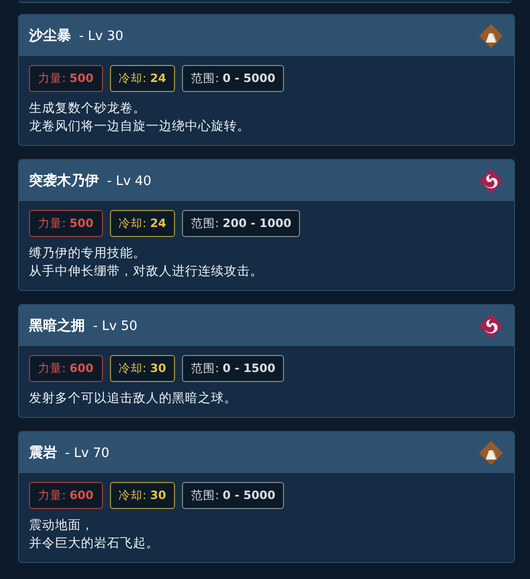 This screenshot has height=579, width=530. Describe the element at coordinates (50, 35) in the screenshot. I see `skill-name: 沙尘暴` at that location.